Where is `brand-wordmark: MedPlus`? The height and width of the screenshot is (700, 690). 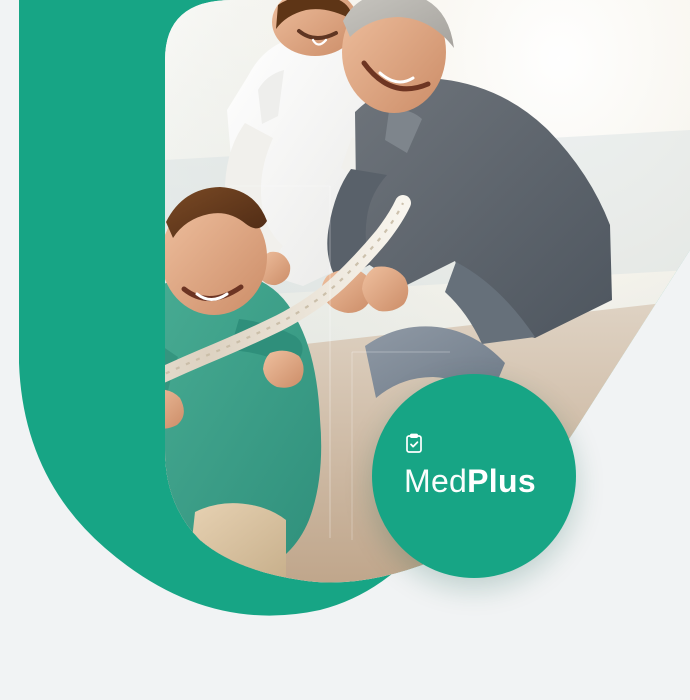 brand-wordmark: MedPlus is located at coordinates (470, 481).